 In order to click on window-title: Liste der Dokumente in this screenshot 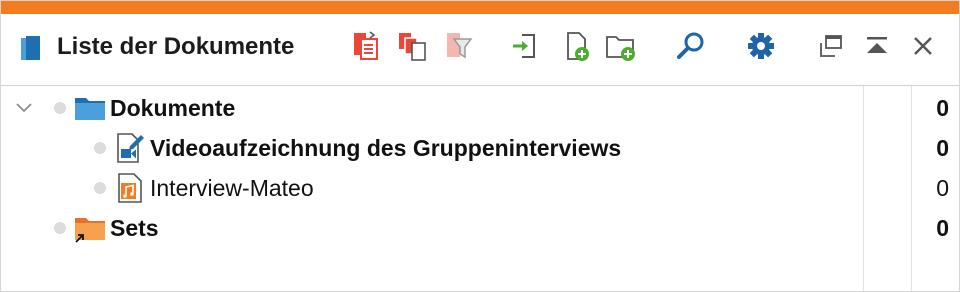, I will do `click(176, 46)`.